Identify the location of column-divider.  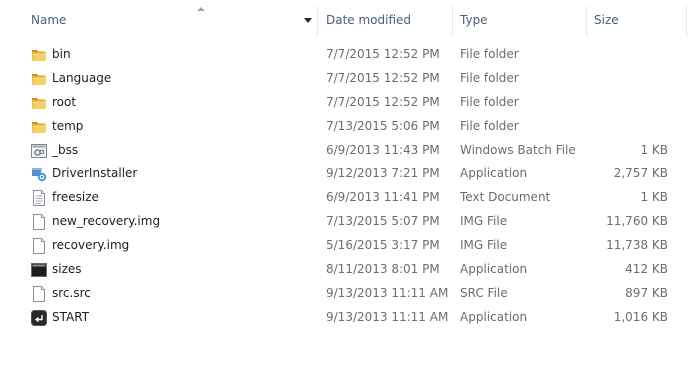
(686, 21).